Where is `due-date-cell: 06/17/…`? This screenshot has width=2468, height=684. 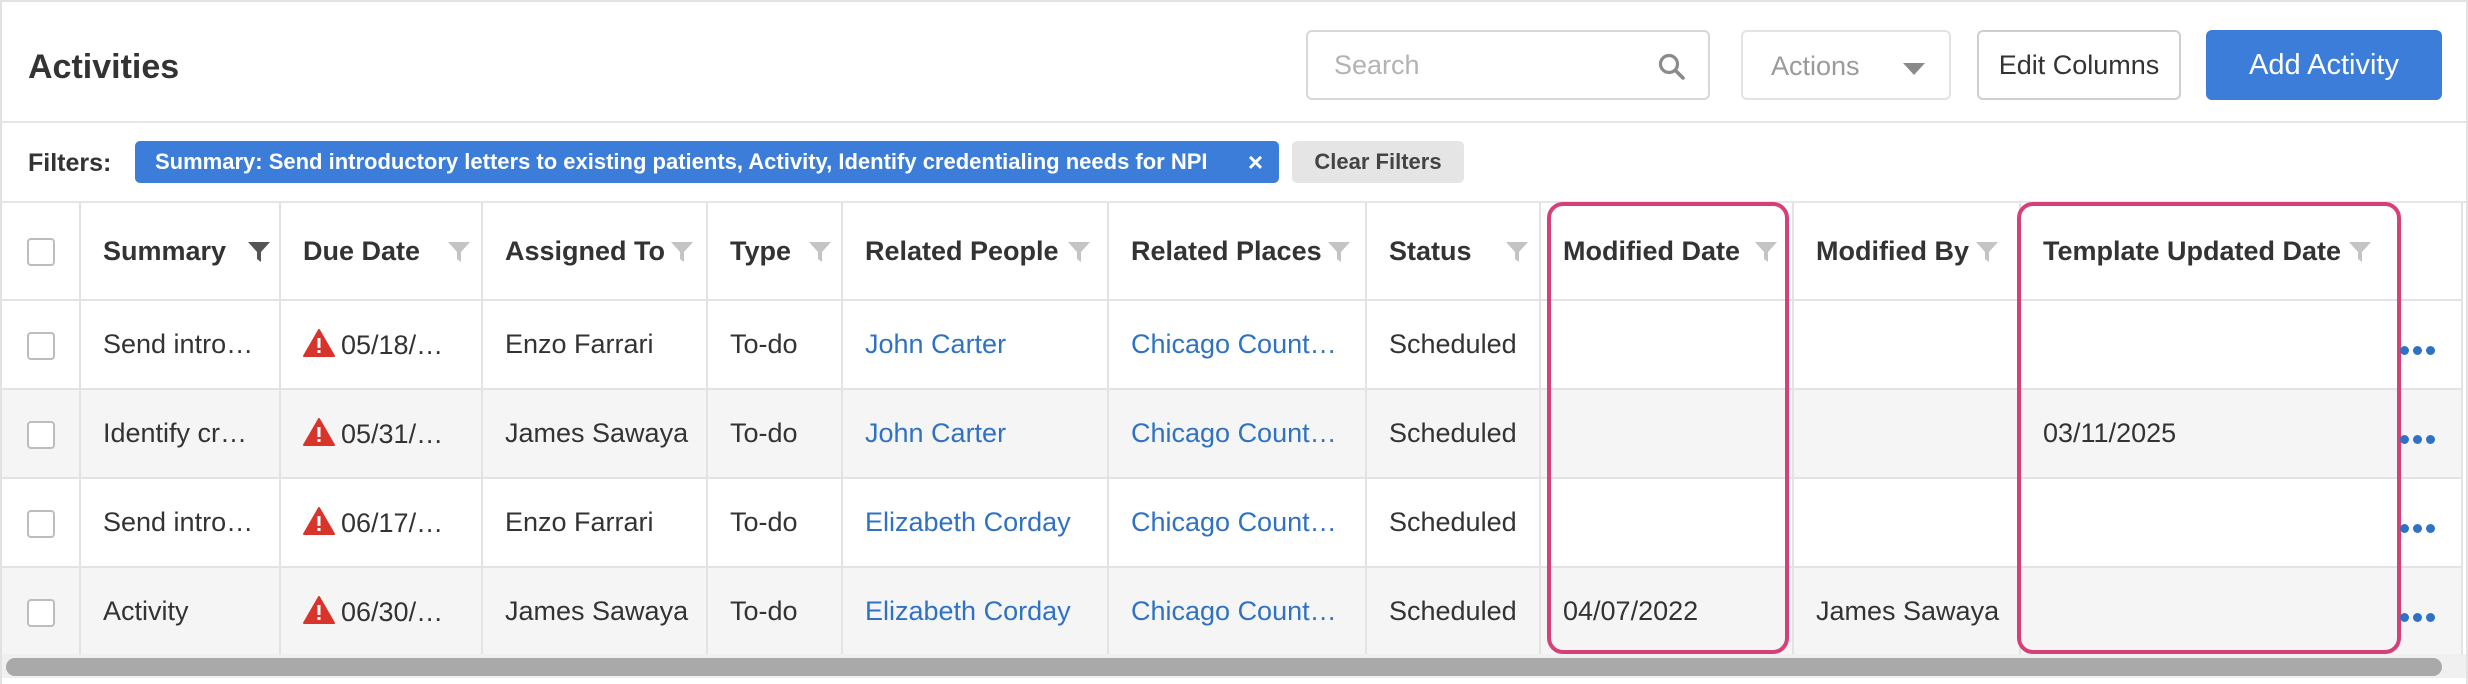 due-date-cell: 06/17/… is located at coordinates (381, 523).